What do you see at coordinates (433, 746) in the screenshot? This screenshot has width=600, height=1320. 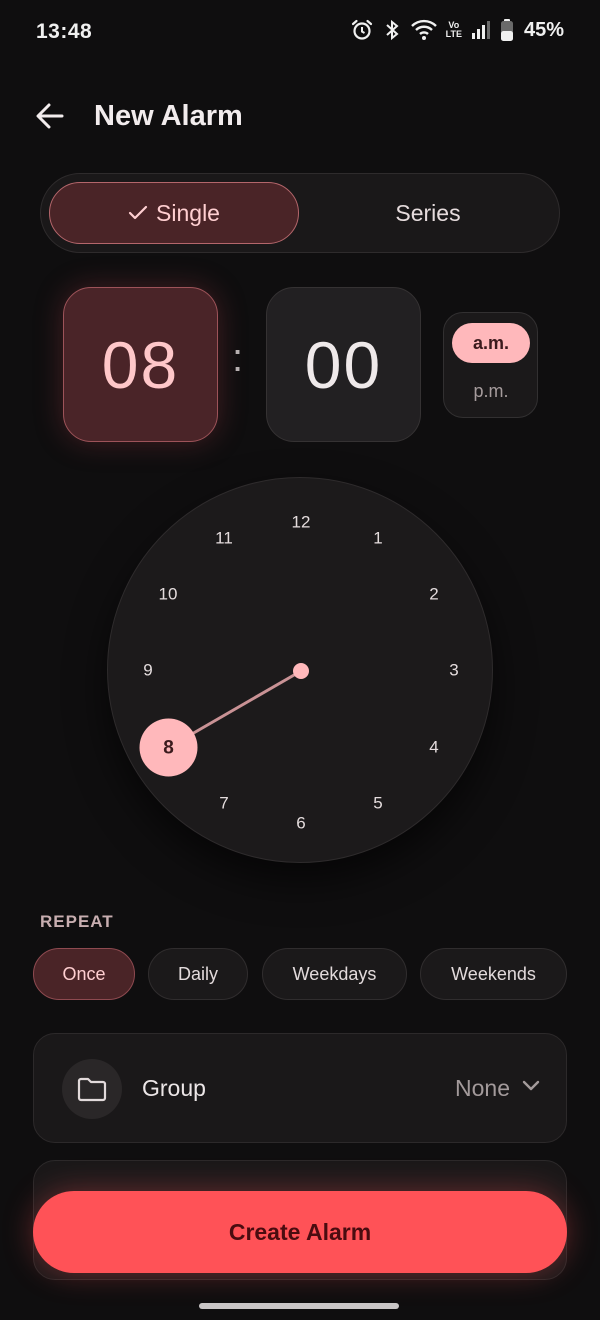 I see `clock-number-4: 4` at bounding box center [433, 746].